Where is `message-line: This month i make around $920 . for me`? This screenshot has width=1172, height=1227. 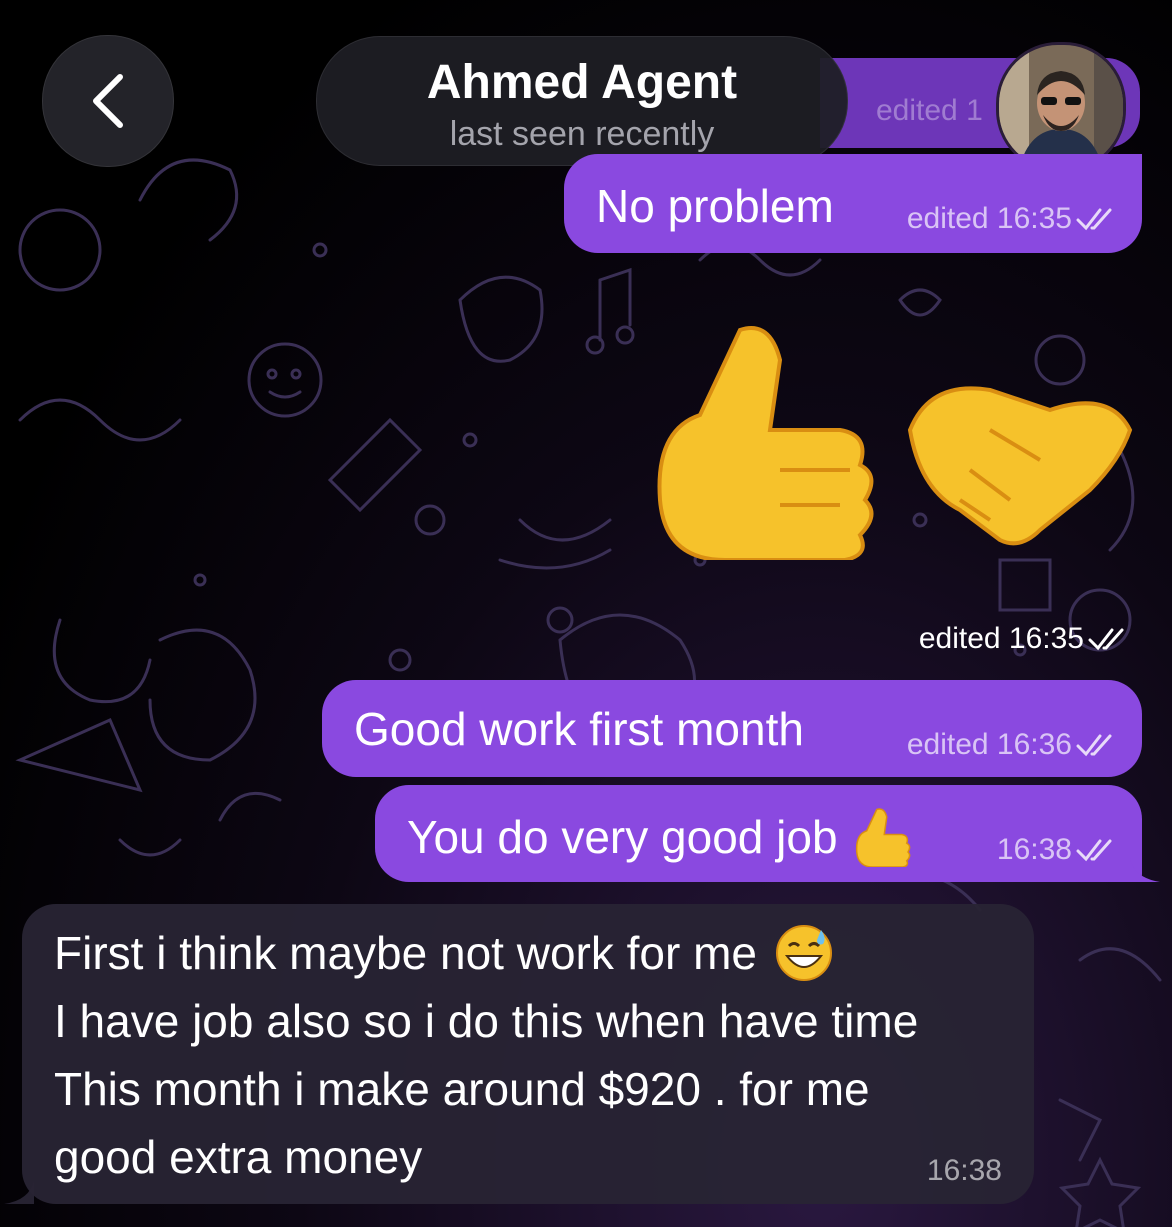 message-line: This month i make around $920 . for me is located at coordinates (462, 1089).